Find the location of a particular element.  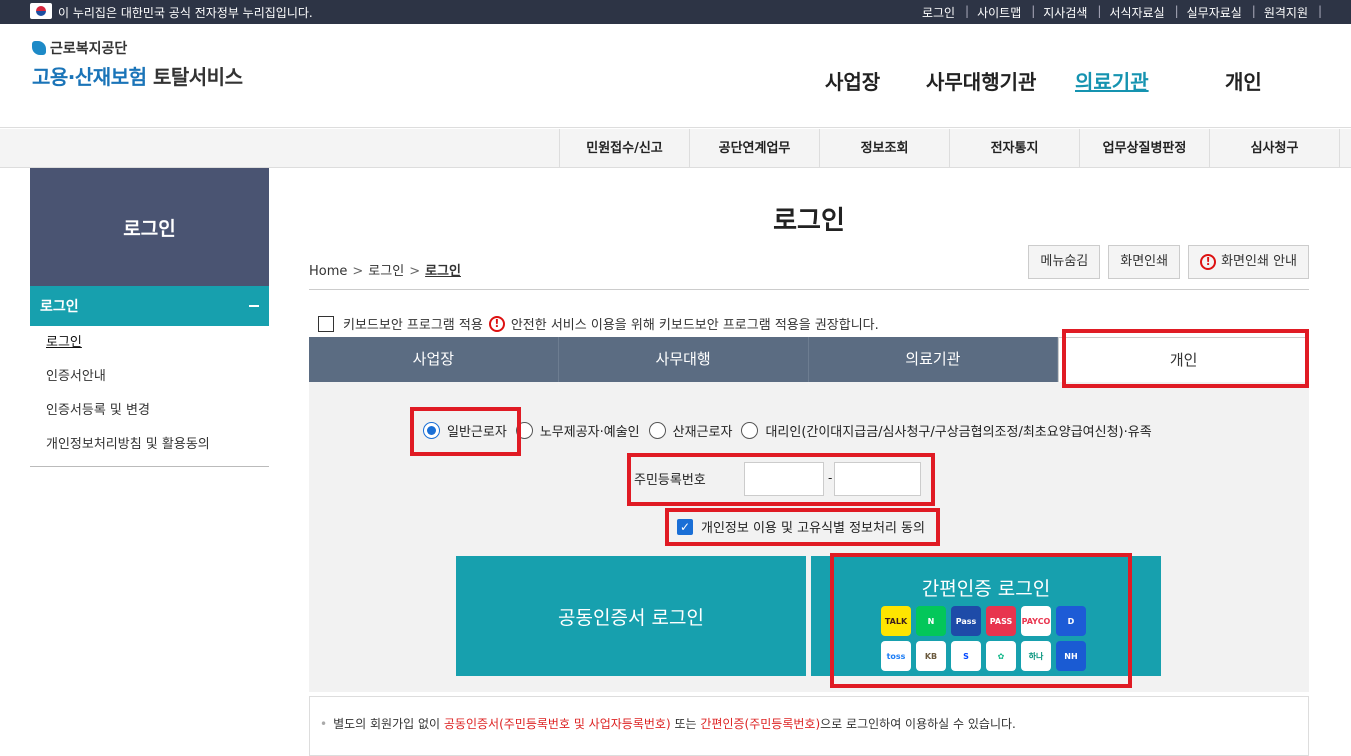

info-red-2: 간편인증(주민등록번호) is located at coordinates (760, 724).